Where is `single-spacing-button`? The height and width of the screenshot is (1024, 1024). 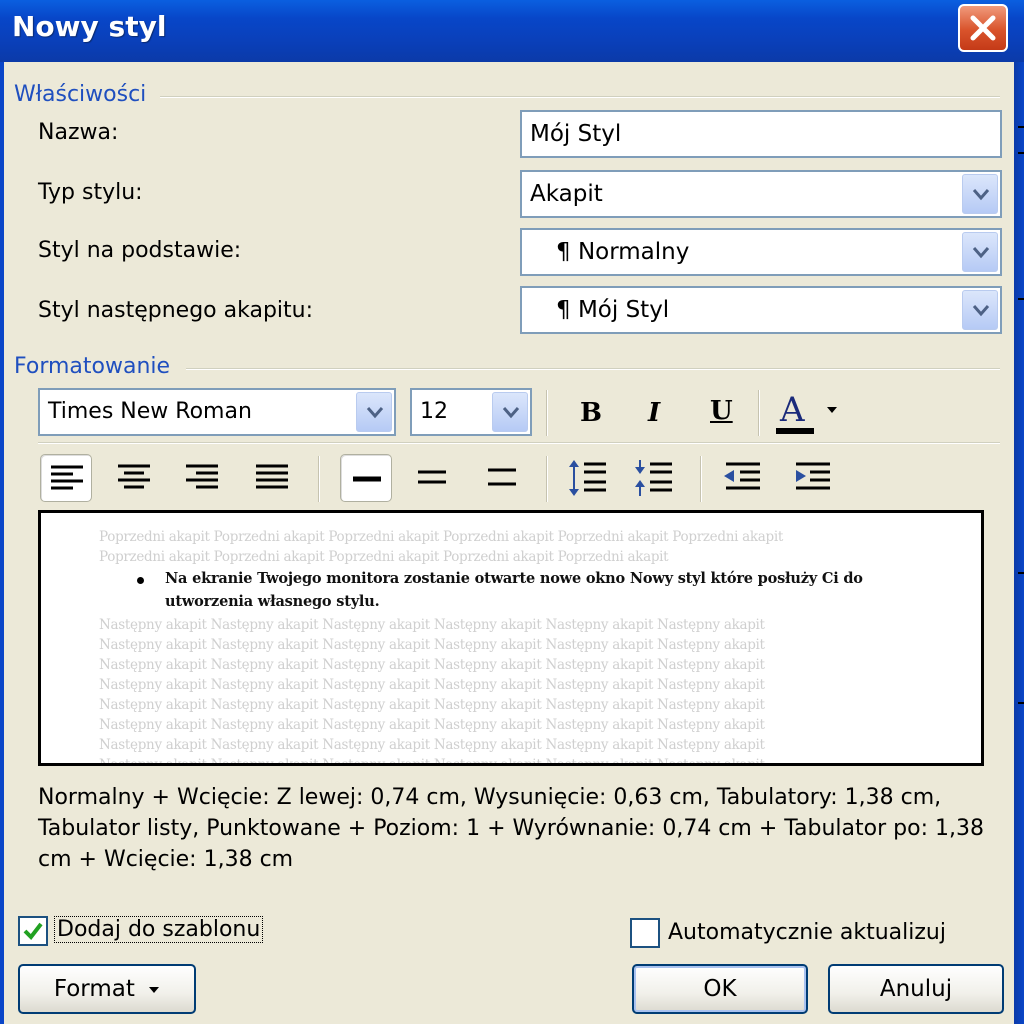
single-spacing-button is located at coordinates (366, 478).